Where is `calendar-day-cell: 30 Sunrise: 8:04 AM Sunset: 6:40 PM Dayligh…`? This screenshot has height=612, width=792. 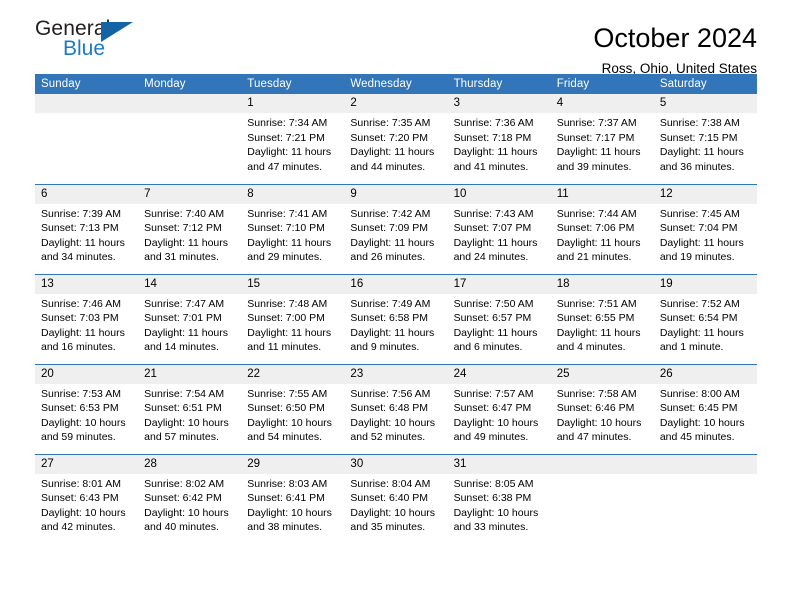
calendar-day-cell: 30 Sunrise: 8:04 AM Sunset: 6:40 PM Dayligh… is located at coordinates (396, 498).